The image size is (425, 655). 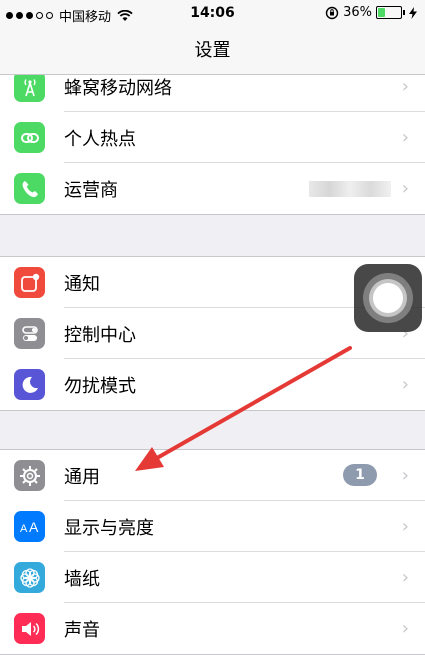 I want to click on settings-row-general: 通用 1 ›, so click(x=212, y=475).